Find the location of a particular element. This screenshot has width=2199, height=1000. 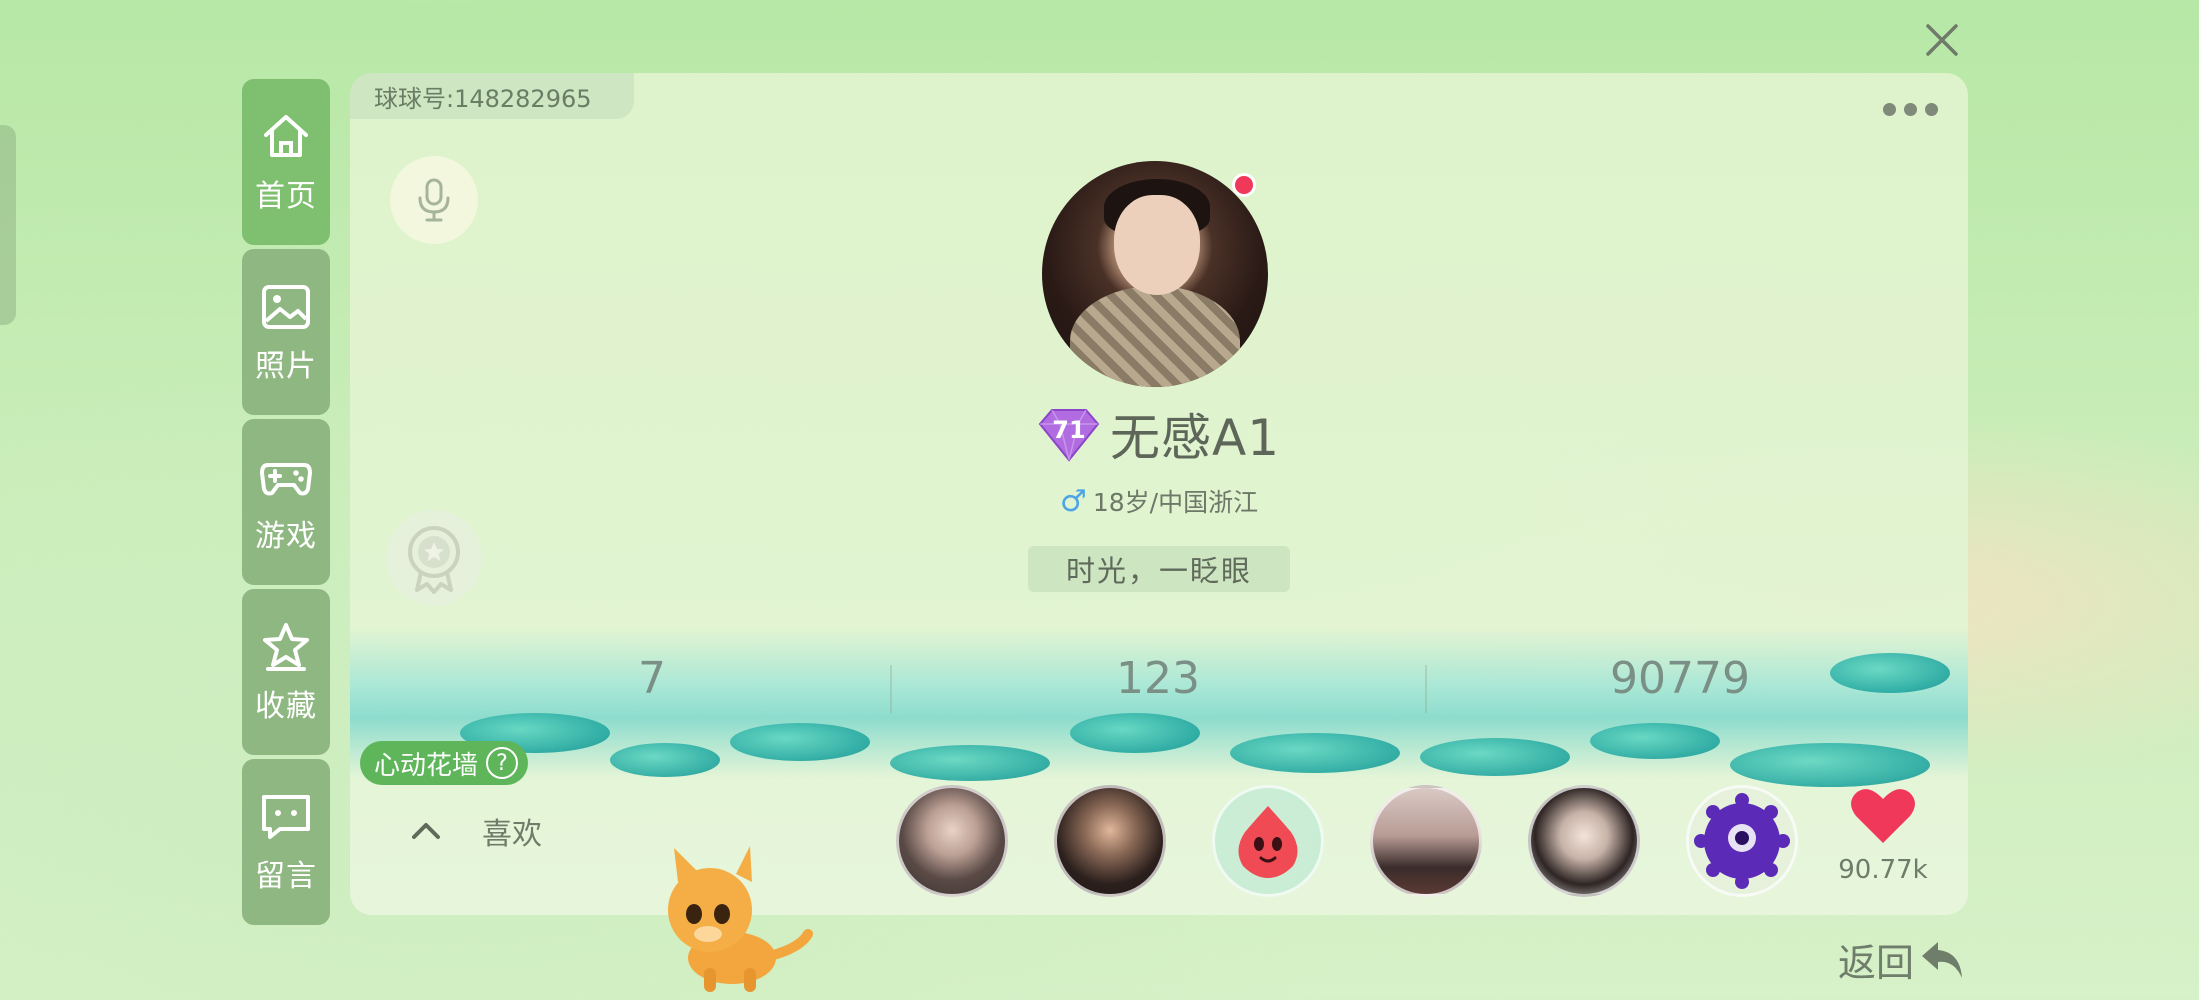

avatar is located at coordinates (1155, 274).